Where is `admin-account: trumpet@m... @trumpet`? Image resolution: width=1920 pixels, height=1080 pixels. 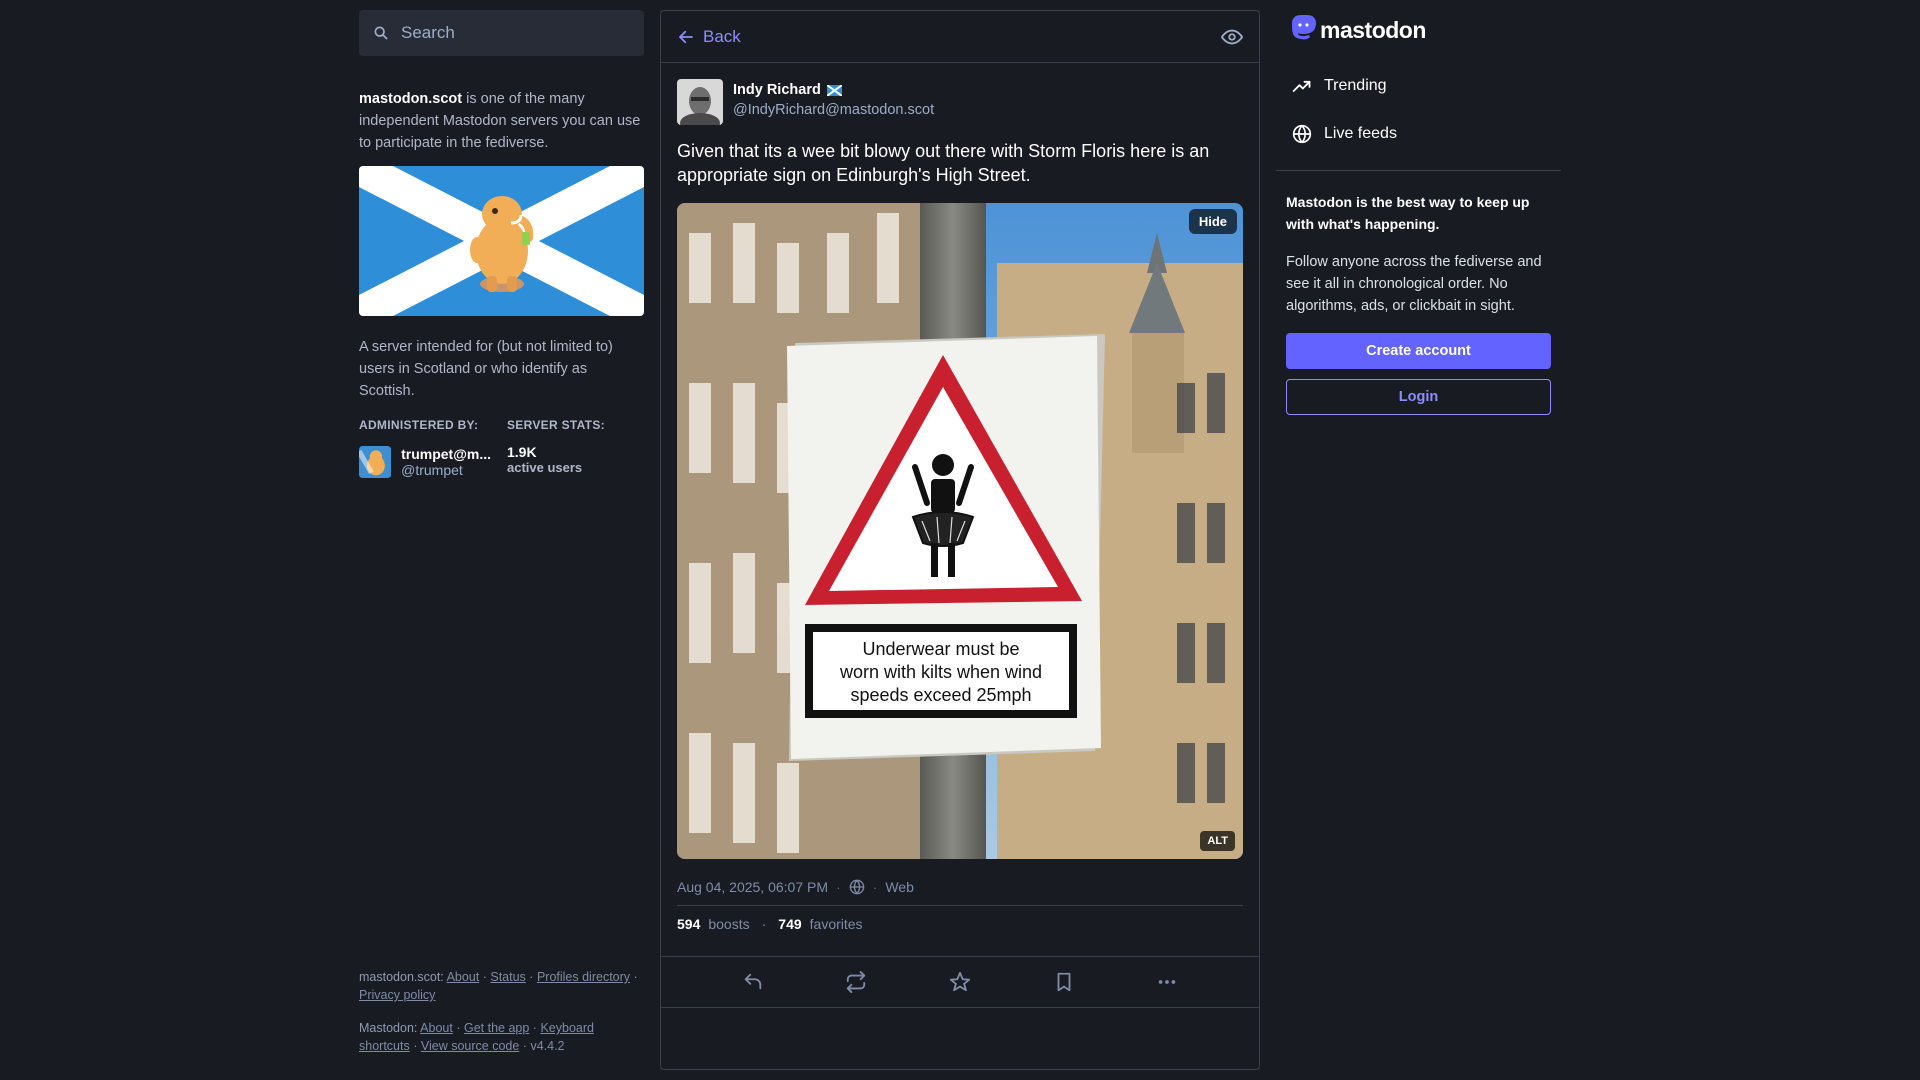 admin-account: trumpet@m... @trumpet is located at coordinates (425, 462).